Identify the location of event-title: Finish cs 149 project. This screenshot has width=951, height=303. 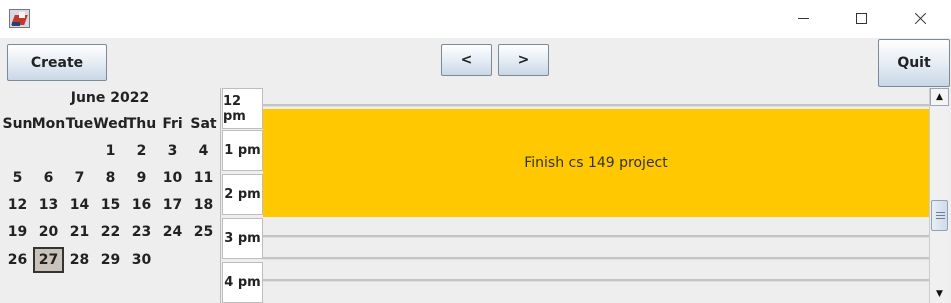
(596, 163).